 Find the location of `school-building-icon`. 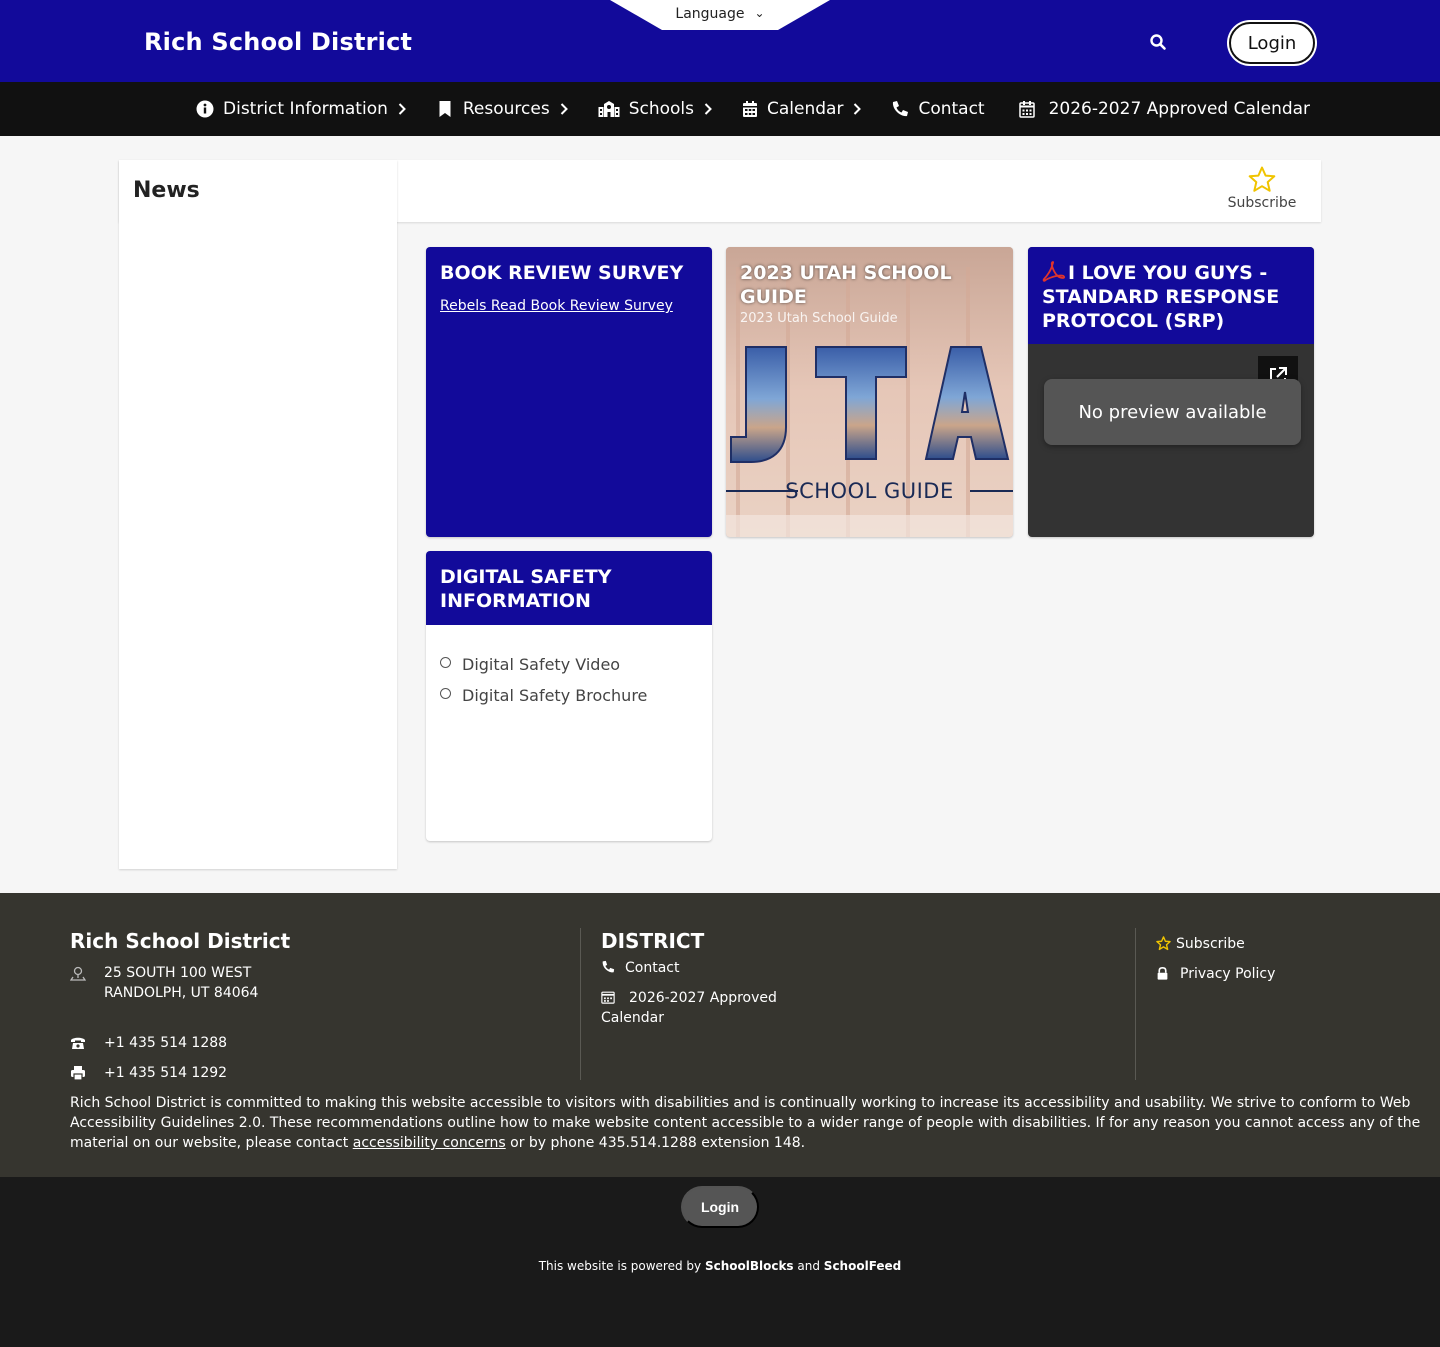

school-building-icon is located at coordinates (609, 109).